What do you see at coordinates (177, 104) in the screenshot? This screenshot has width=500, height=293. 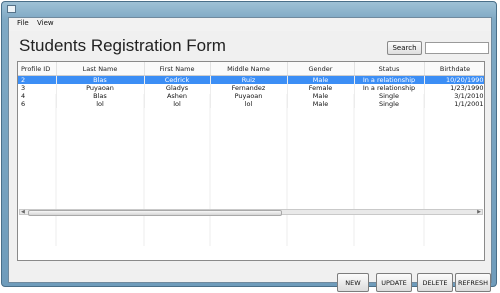 I see `cell-first-name: lol` at bounding box center [177, 104].